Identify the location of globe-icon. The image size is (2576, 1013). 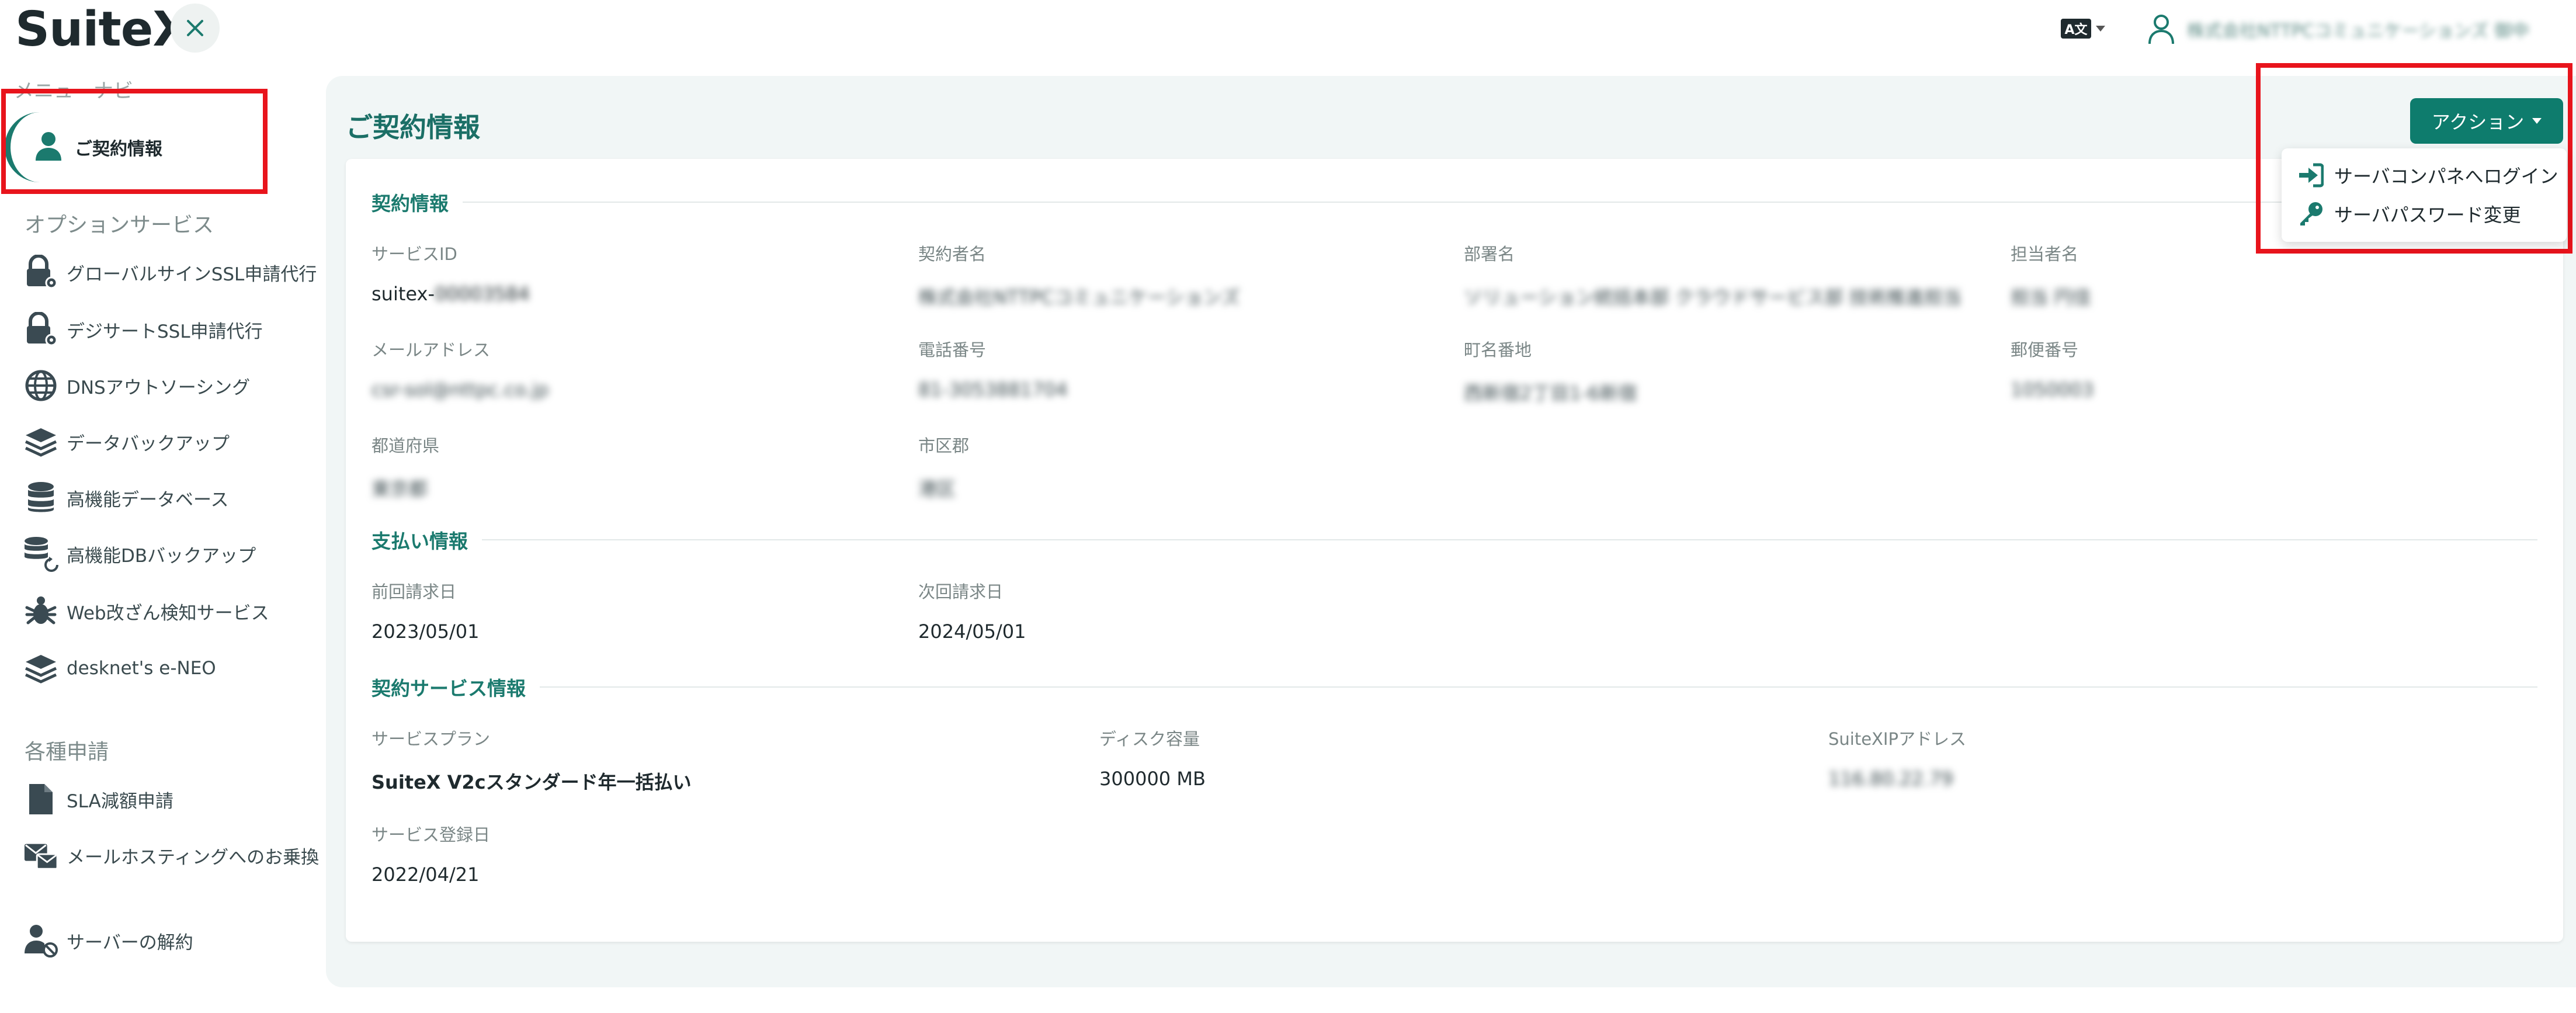
(40, 385).